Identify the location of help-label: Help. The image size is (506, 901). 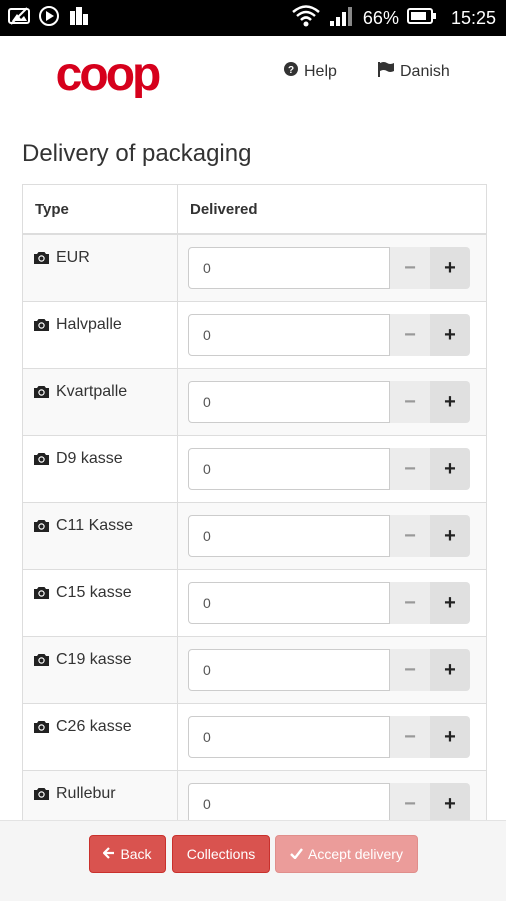
(320, 71).